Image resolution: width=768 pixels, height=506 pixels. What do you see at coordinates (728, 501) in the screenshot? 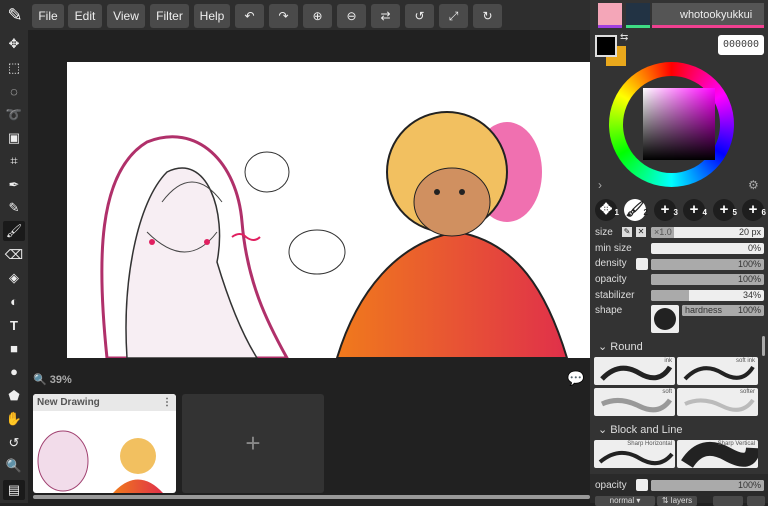
I see `layer-add-button` at bounding box center [728, 501].